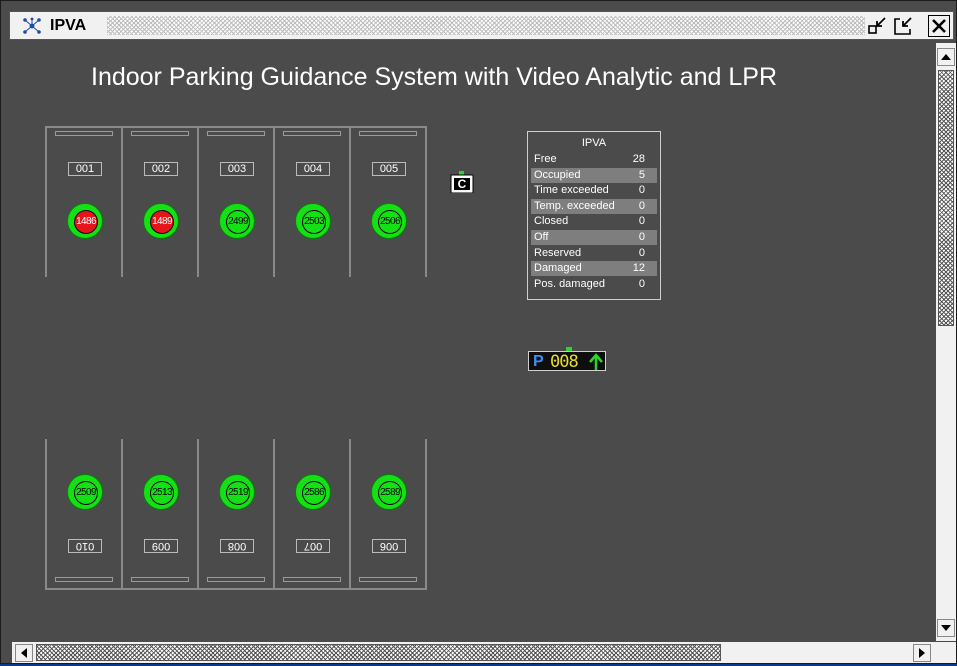 The image size is (957, 666). I want to click on parking-stall: 009 2513, so click(160, 514).